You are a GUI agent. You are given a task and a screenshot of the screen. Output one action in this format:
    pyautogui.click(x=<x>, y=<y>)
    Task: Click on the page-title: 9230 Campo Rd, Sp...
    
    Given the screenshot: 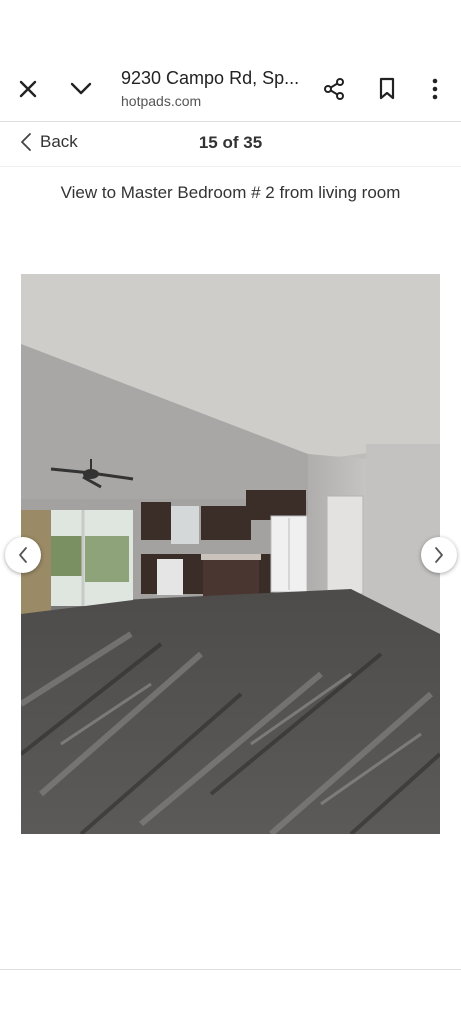 What is the action you would take?
    pyautogui.click(x=210, y=78)
    